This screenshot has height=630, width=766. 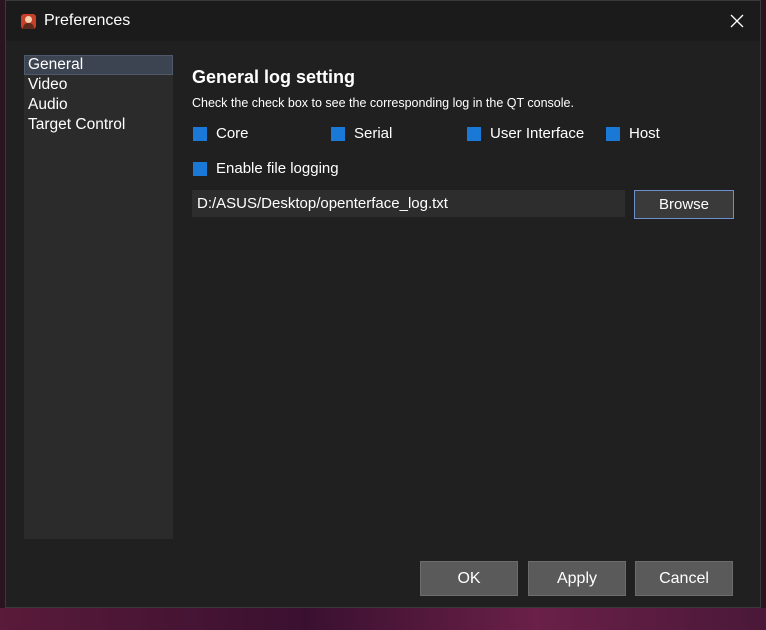 What do you see at coordinates (373, 133) in the screenshot?
I see `checkbox-serial-label: Serial` at bounding box center [373, 133].